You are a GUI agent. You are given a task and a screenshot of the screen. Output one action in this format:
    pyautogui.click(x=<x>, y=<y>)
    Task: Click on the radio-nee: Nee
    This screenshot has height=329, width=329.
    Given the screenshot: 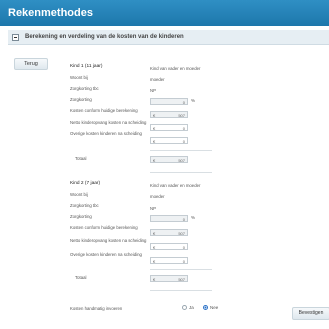 What is the action you would take?
    pyautogui.click(x=210, y=307)
    